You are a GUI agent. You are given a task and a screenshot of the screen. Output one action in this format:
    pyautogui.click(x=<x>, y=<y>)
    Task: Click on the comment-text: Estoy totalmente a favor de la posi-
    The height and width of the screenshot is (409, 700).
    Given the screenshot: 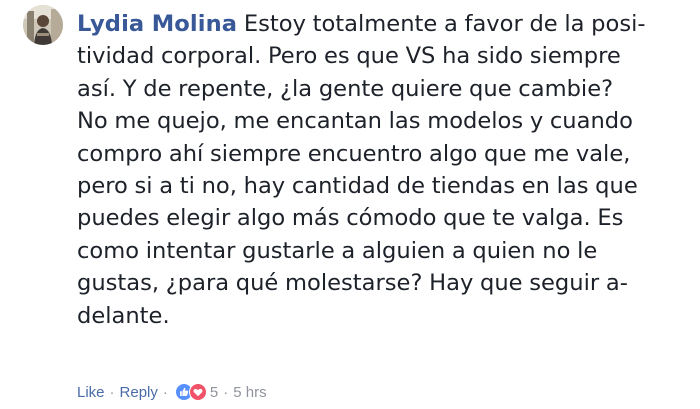 What is the action you would take?
    pyautogui.click(x=444, y=24)
    